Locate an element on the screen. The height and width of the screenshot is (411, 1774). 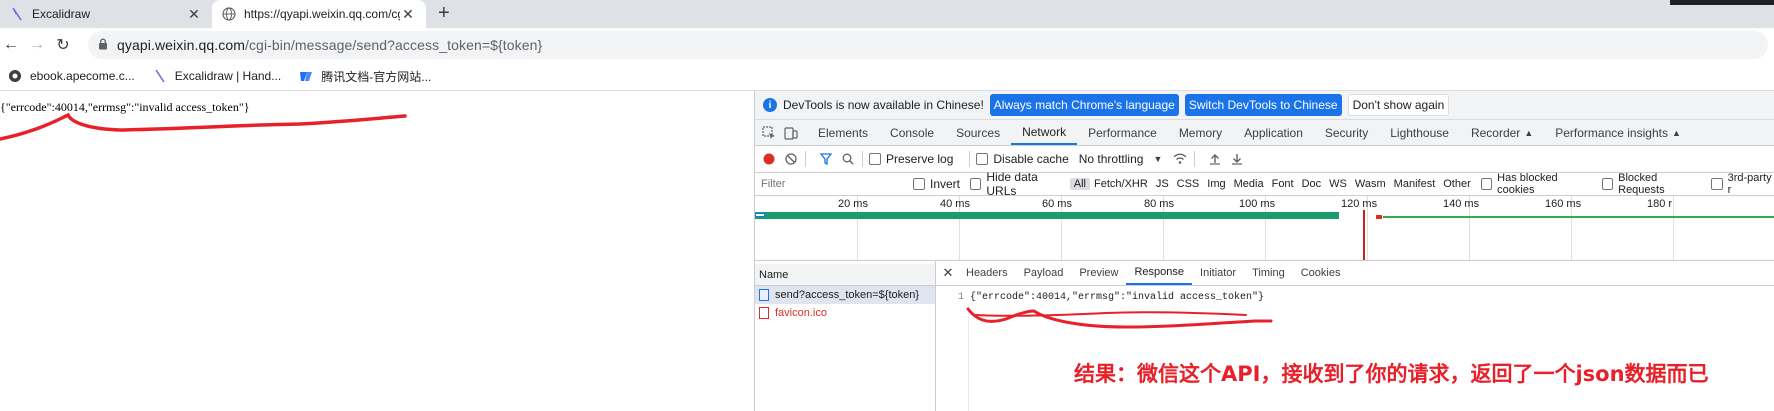
url-host: qyapi.weixin.qq.com is located at coordinates (181, 45).